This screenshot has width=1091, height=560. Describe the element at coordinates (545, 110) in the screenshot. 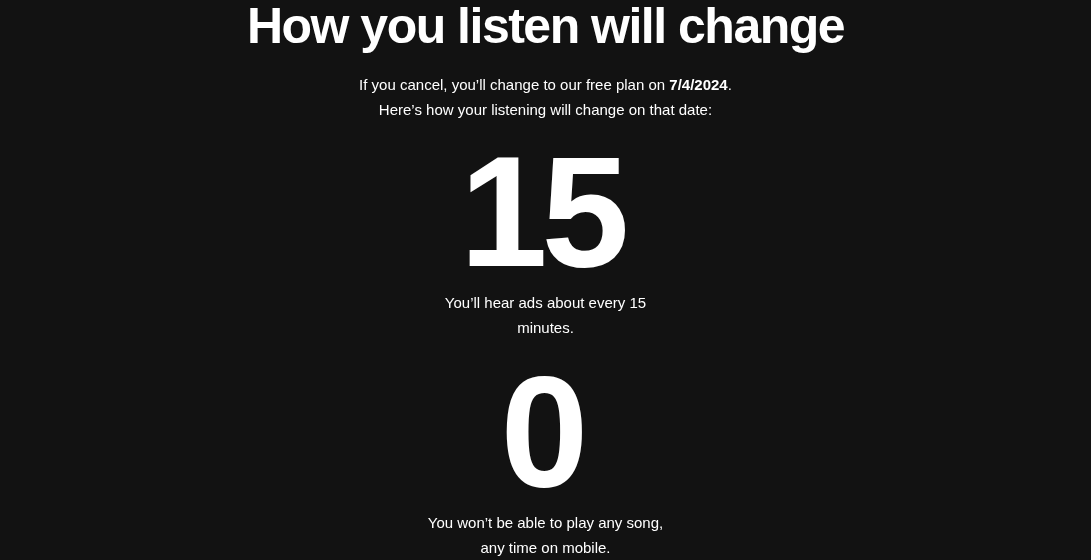

I see `intro-text: Here’s how your listening will change on that date:` at that location.